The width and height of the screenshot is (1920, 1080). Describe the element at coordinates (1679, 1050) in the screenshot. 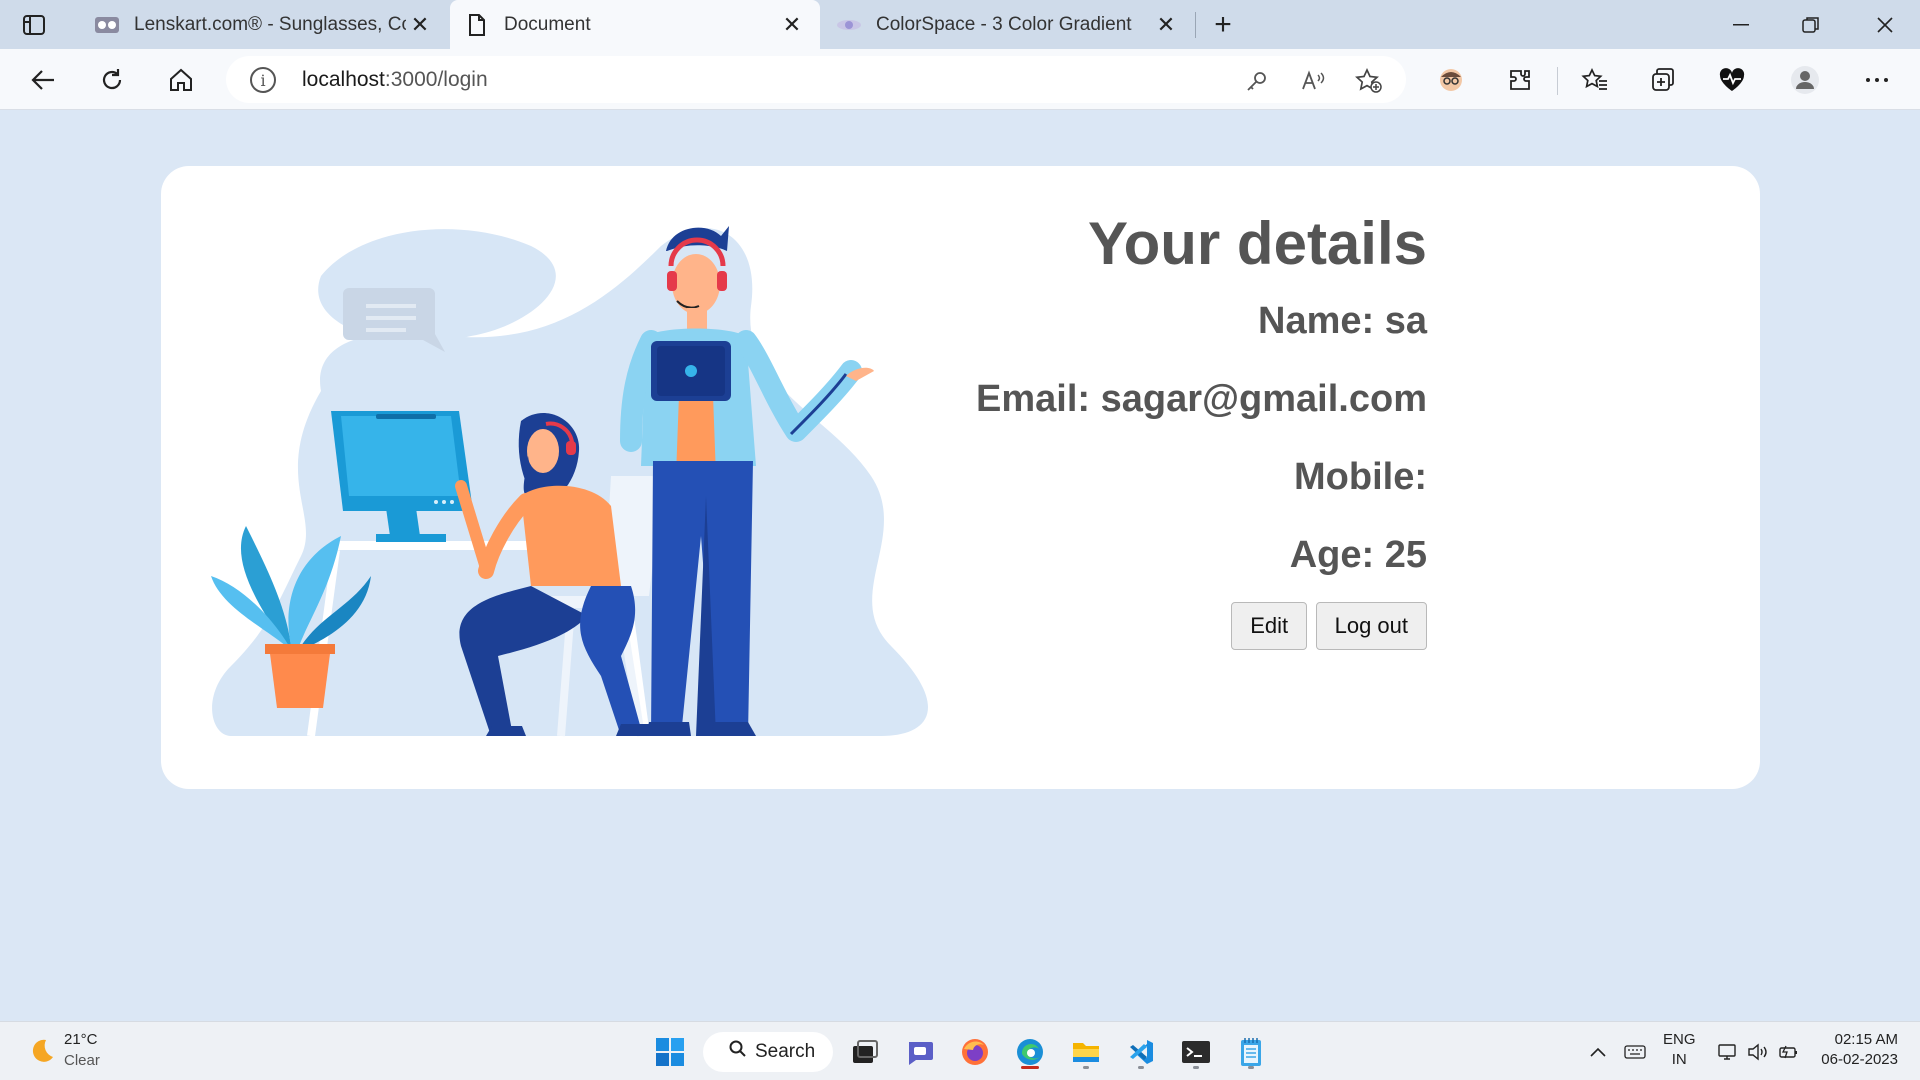

I see `language-indicator: ENG IN` at that location.